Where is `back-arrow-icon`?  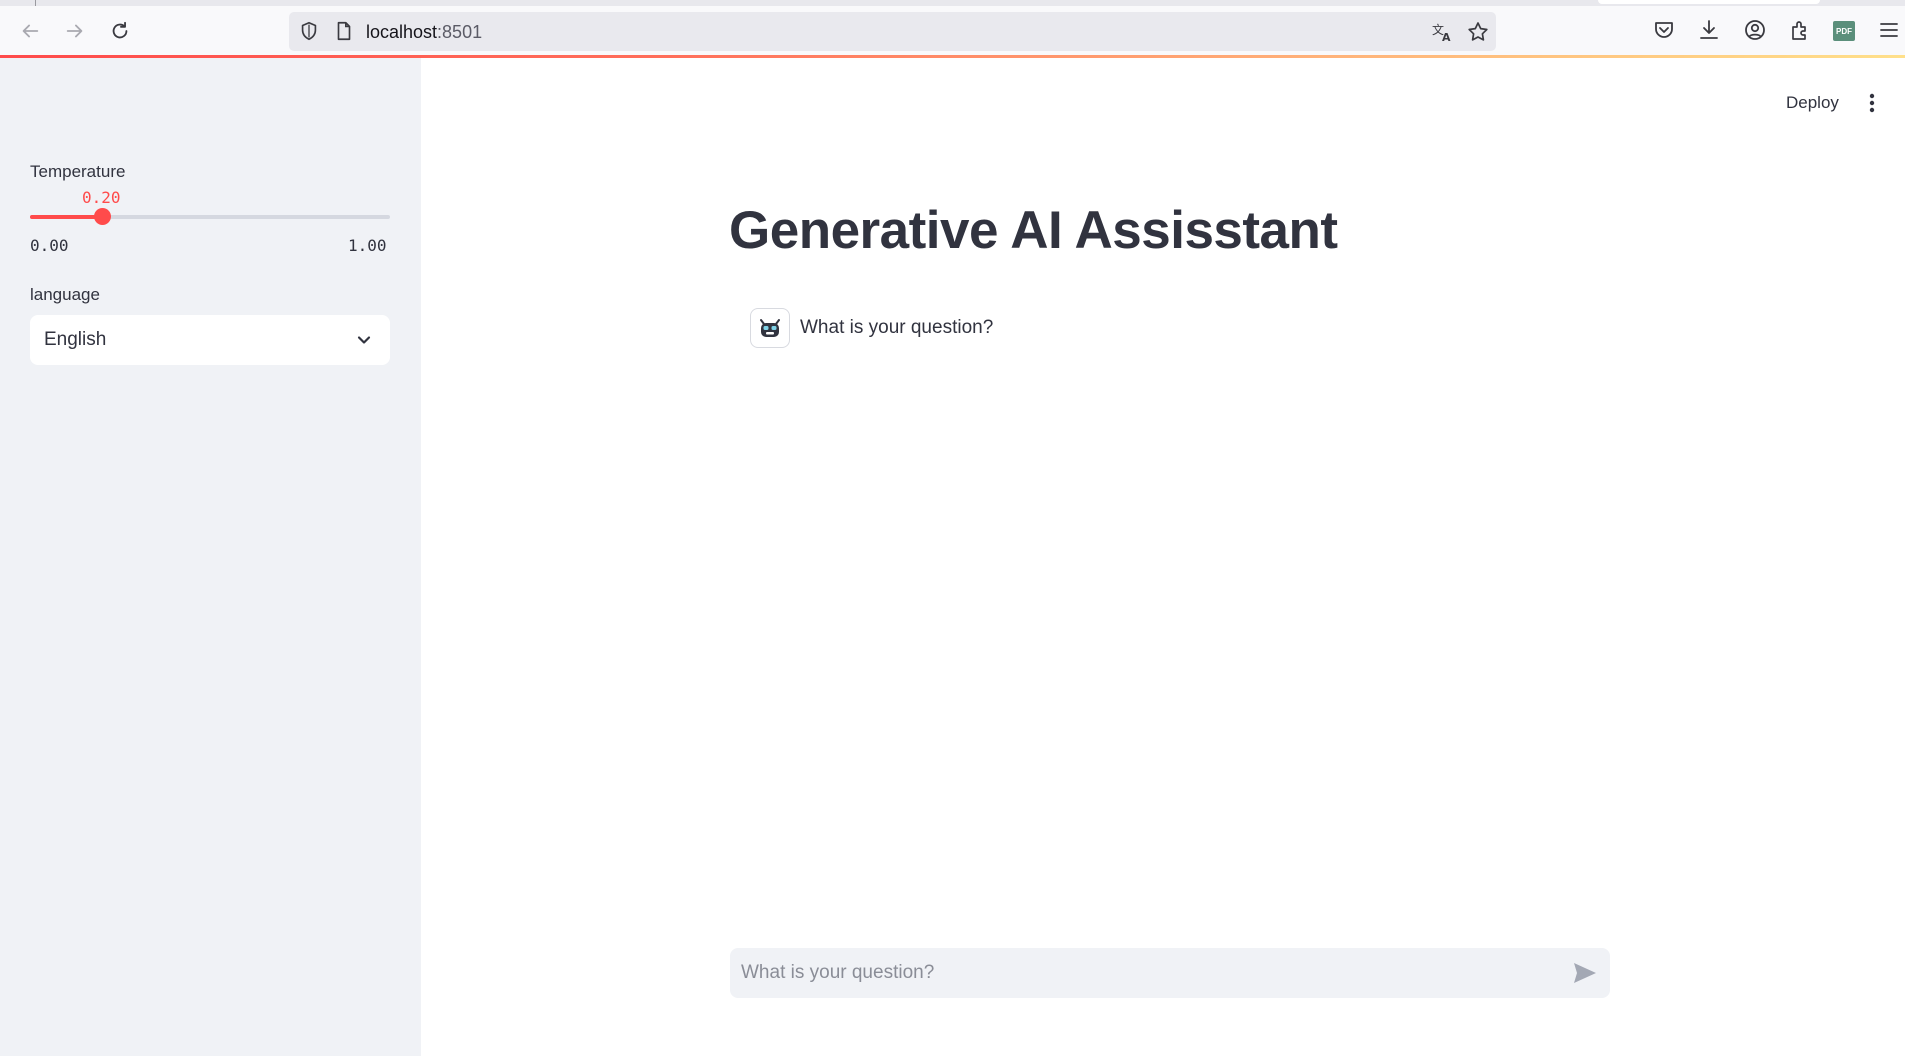
back-arrow-icon is located at coordinates (30, 31).